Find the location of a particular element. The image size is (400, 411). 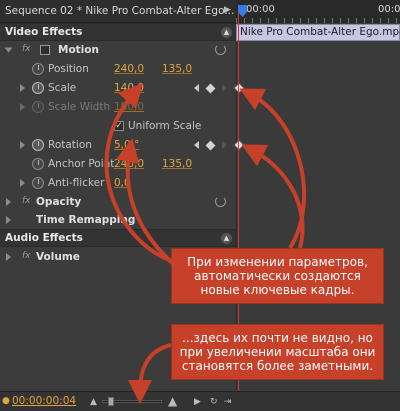

position-y-value: 135,0 is located at coordinates (177, 69).